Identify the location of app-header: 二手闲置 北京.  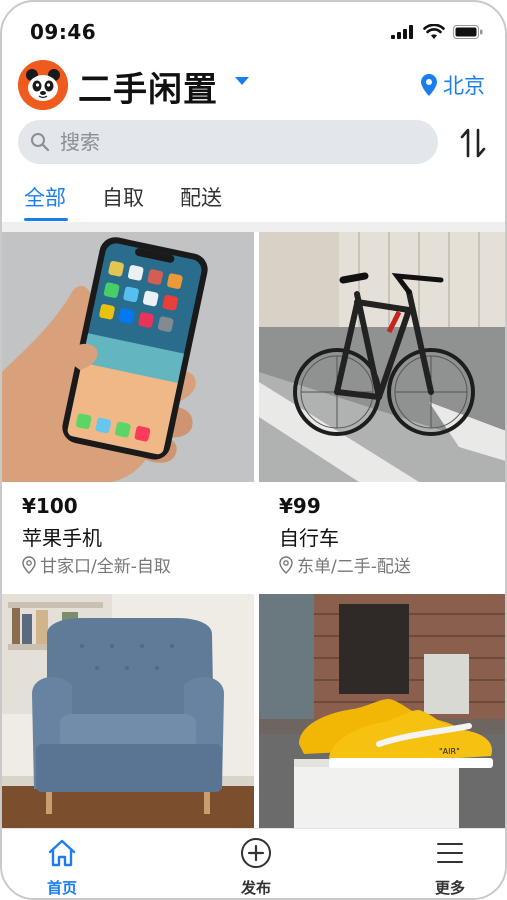
(253, 86).